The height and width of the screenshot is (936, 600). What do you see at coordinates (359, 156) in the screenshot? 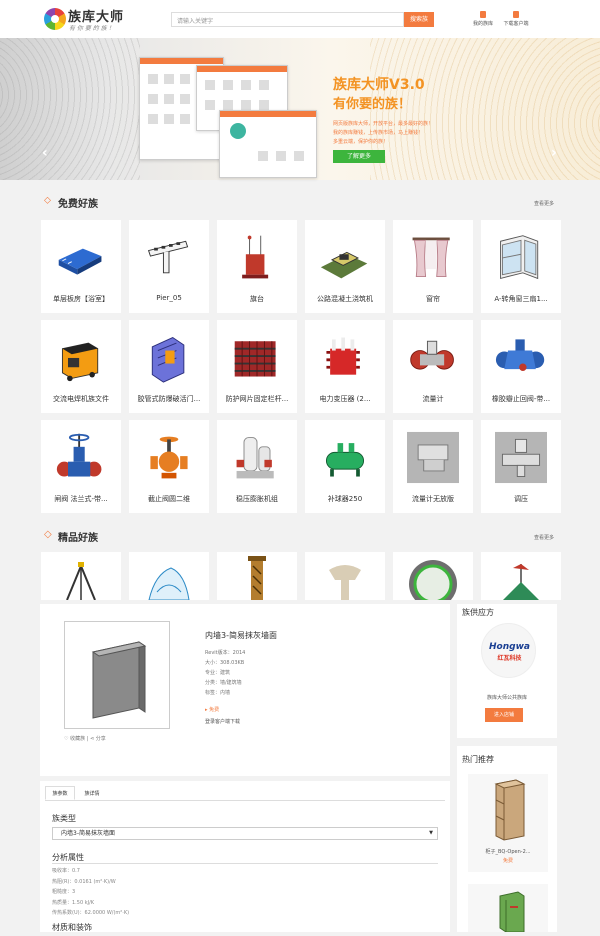
I see `learn-more-button: 了解更多` at bounding box center [359, 156].